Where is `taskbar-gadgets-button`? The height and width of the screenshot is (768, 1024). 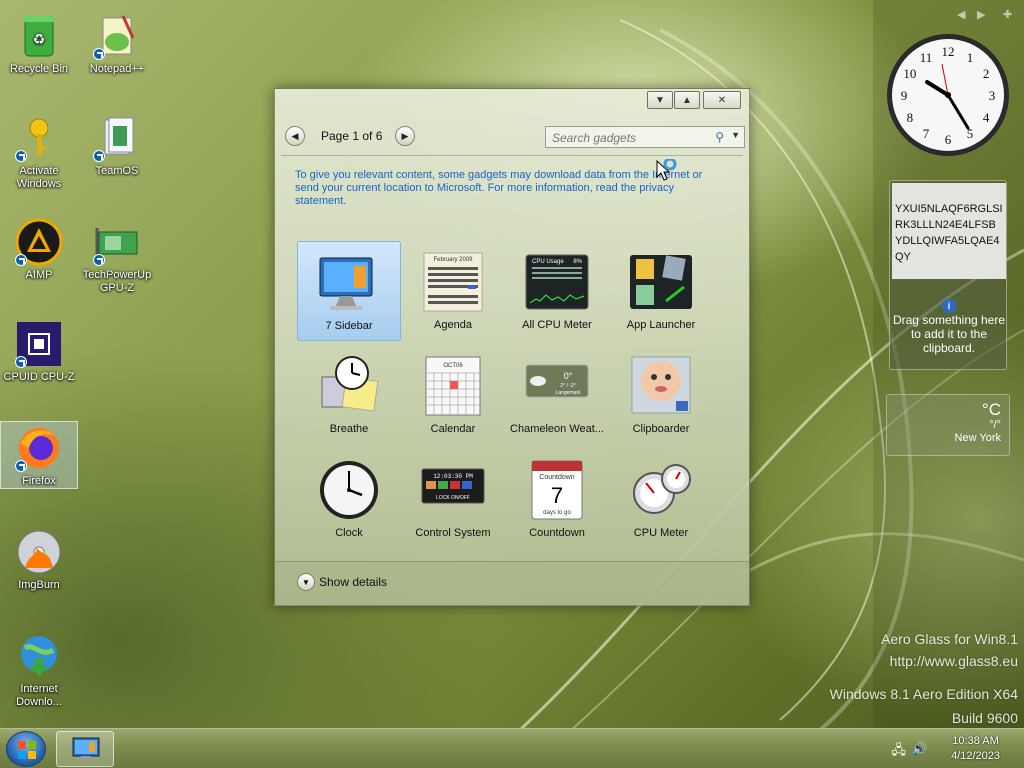
taskbar-gadgets-button is located at coordinates (85, 749).